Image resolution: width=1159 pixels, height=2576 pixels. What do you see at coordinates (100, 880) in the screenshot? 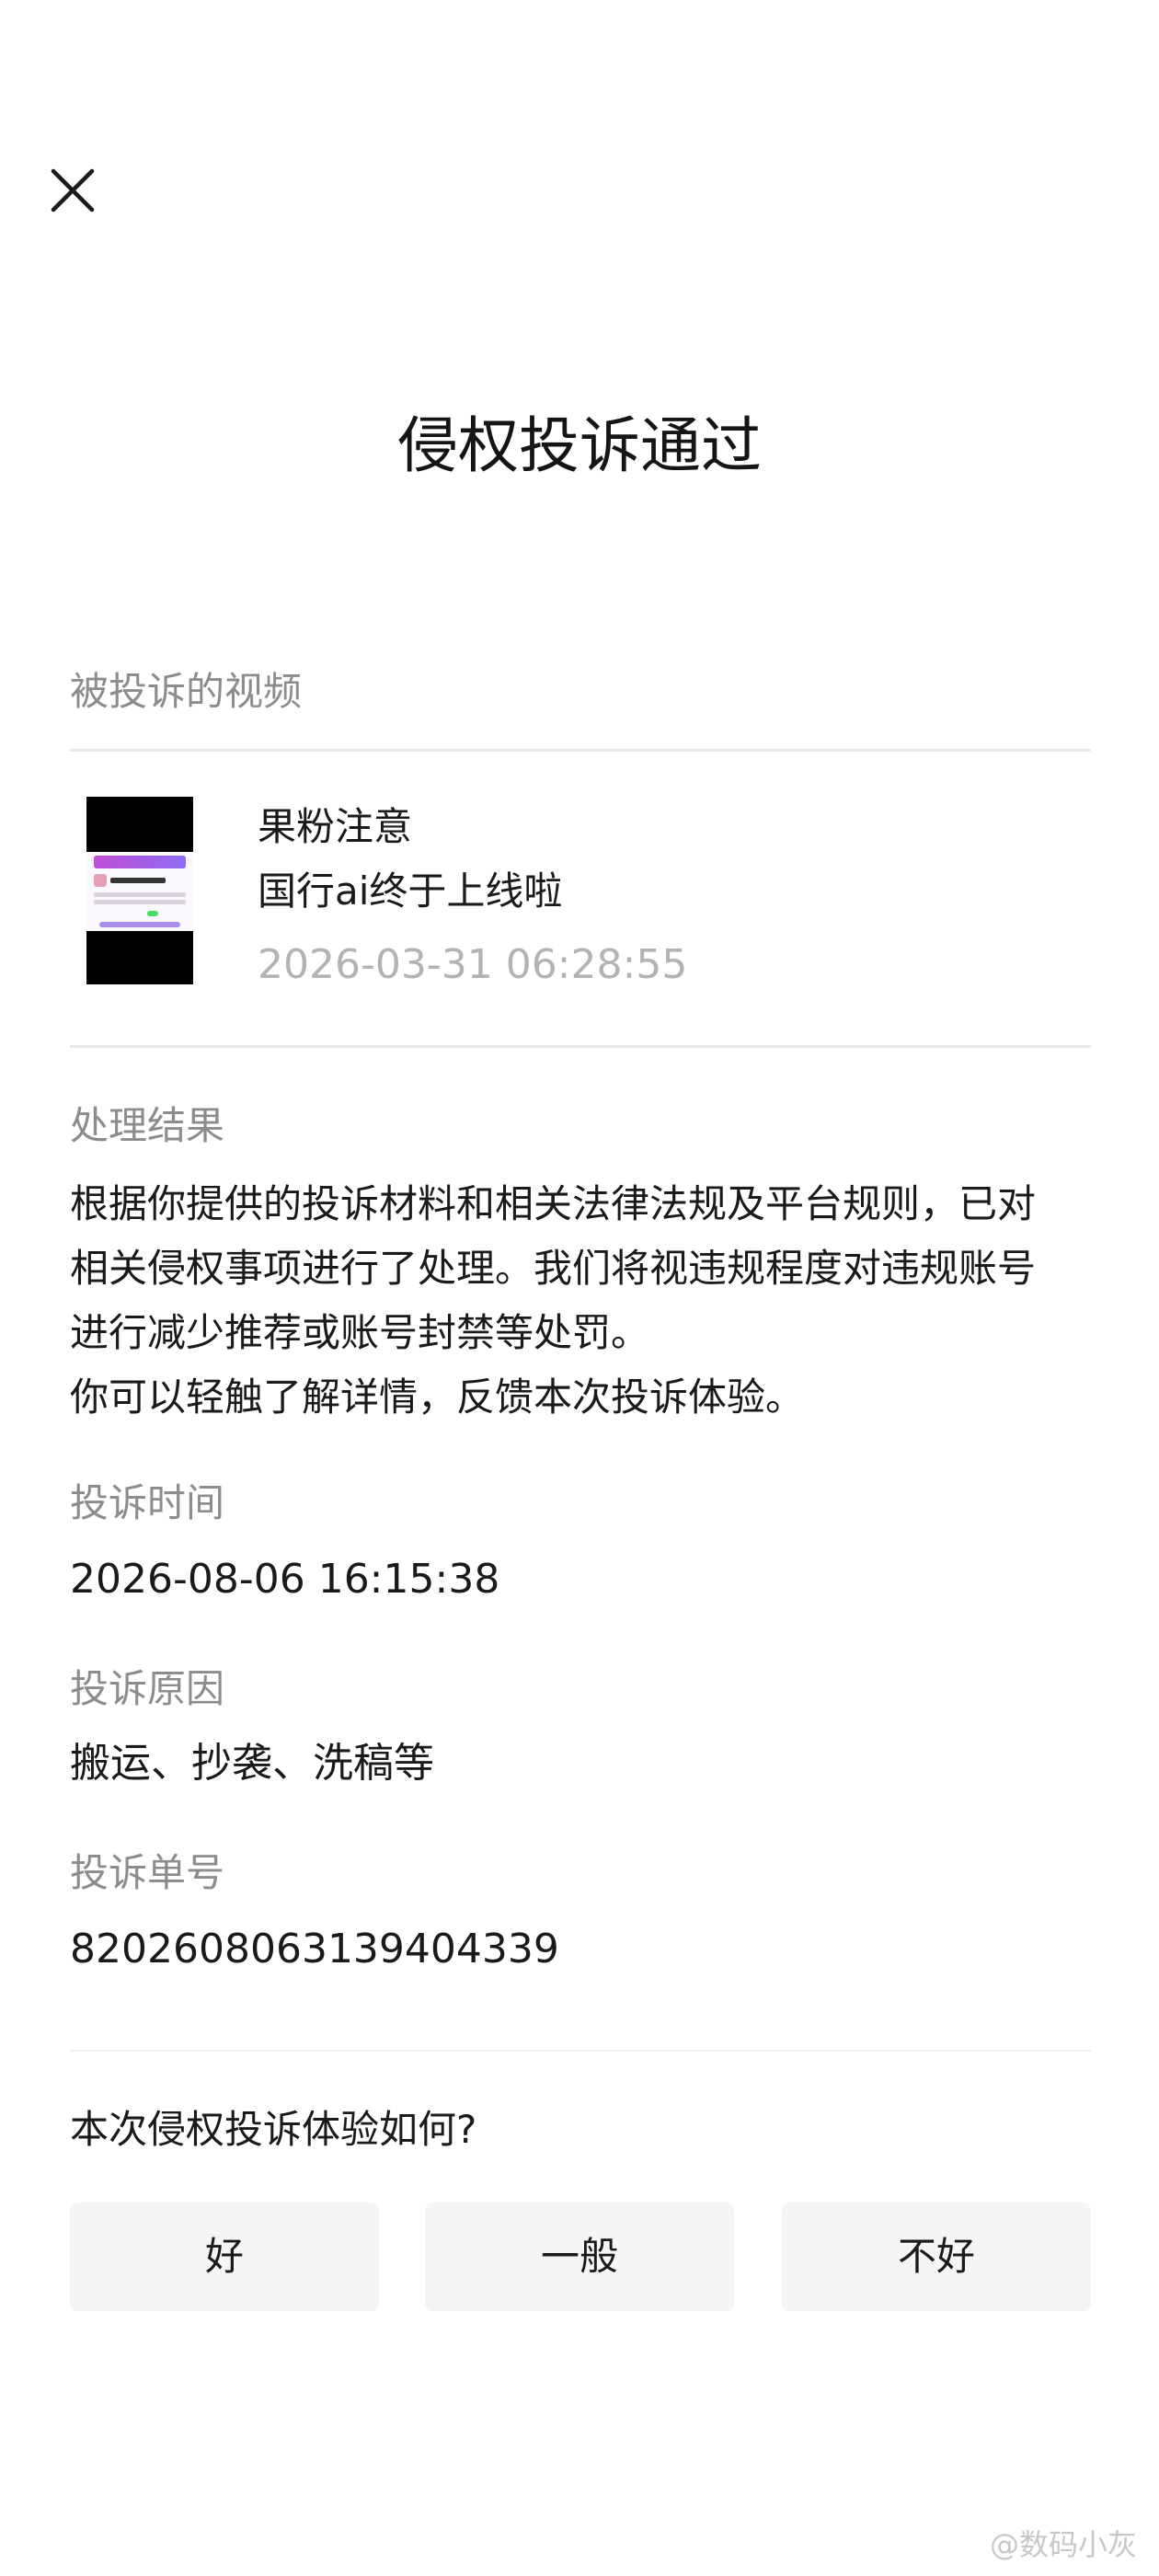
I see `thumbnail-avatar` at bounding box center [100, 880].